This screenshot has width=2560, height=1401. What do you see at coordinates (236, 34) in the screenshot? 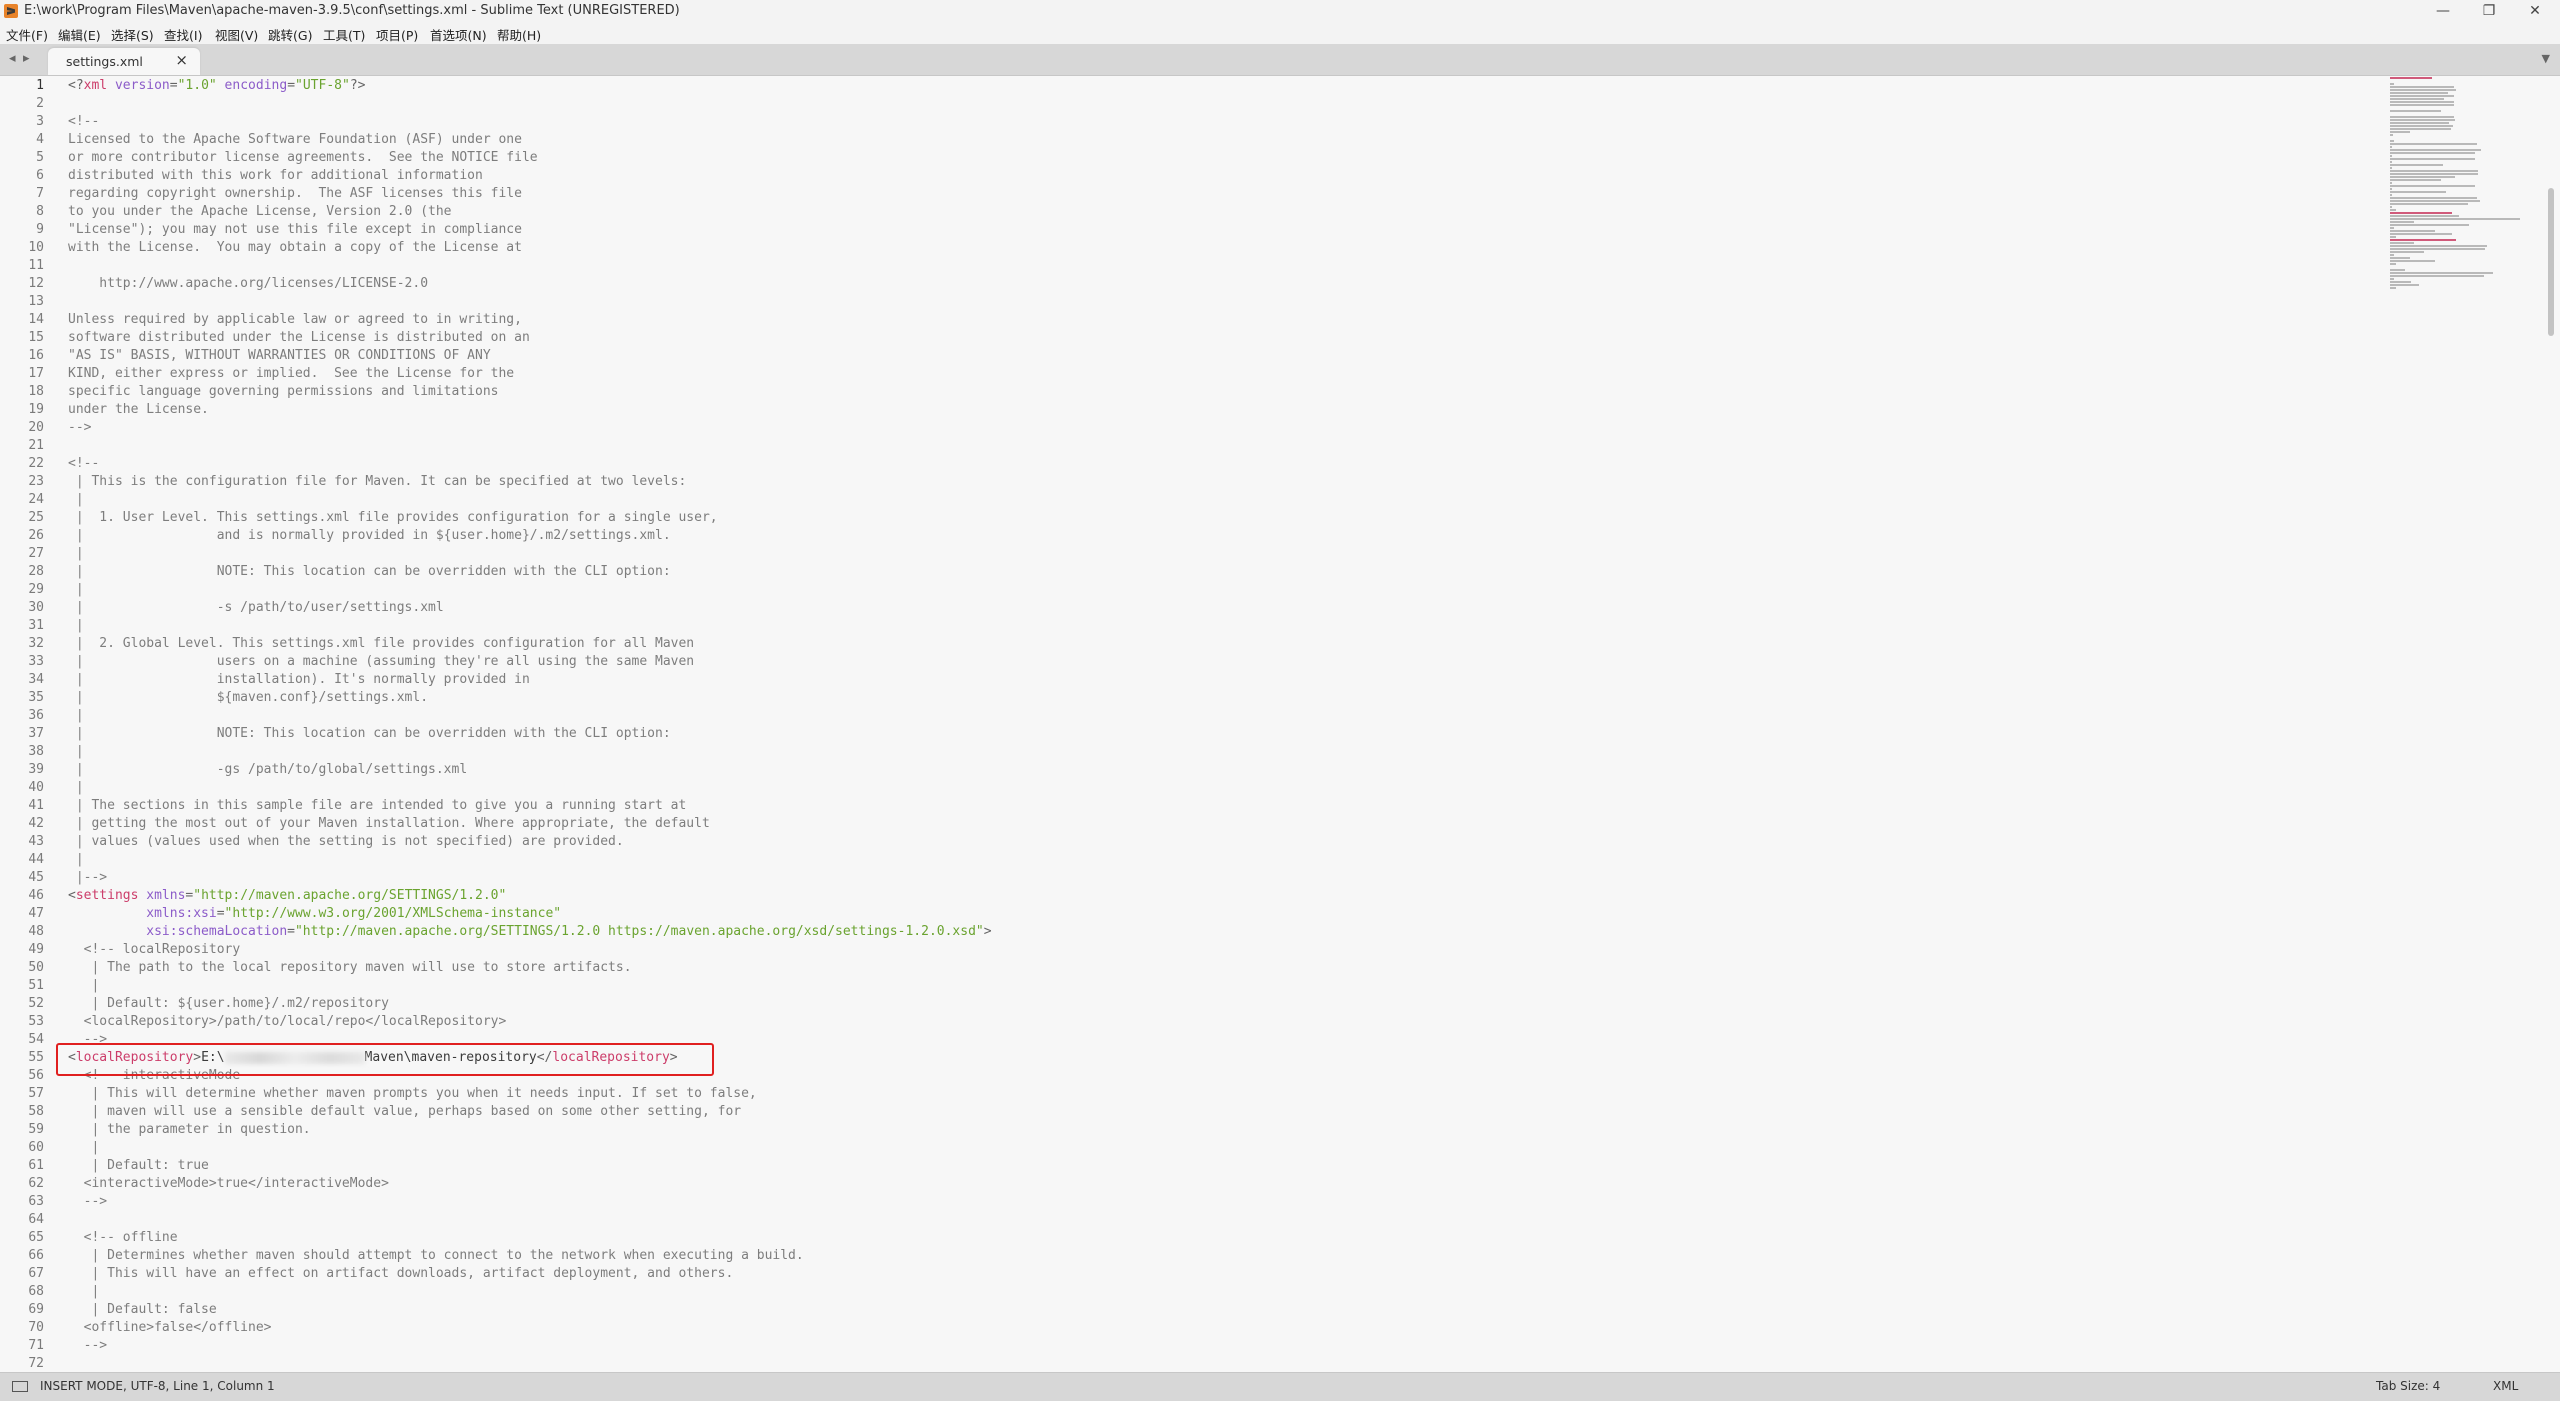
I see `menu-view: 视图(V)` at bounding box center [236, 34].